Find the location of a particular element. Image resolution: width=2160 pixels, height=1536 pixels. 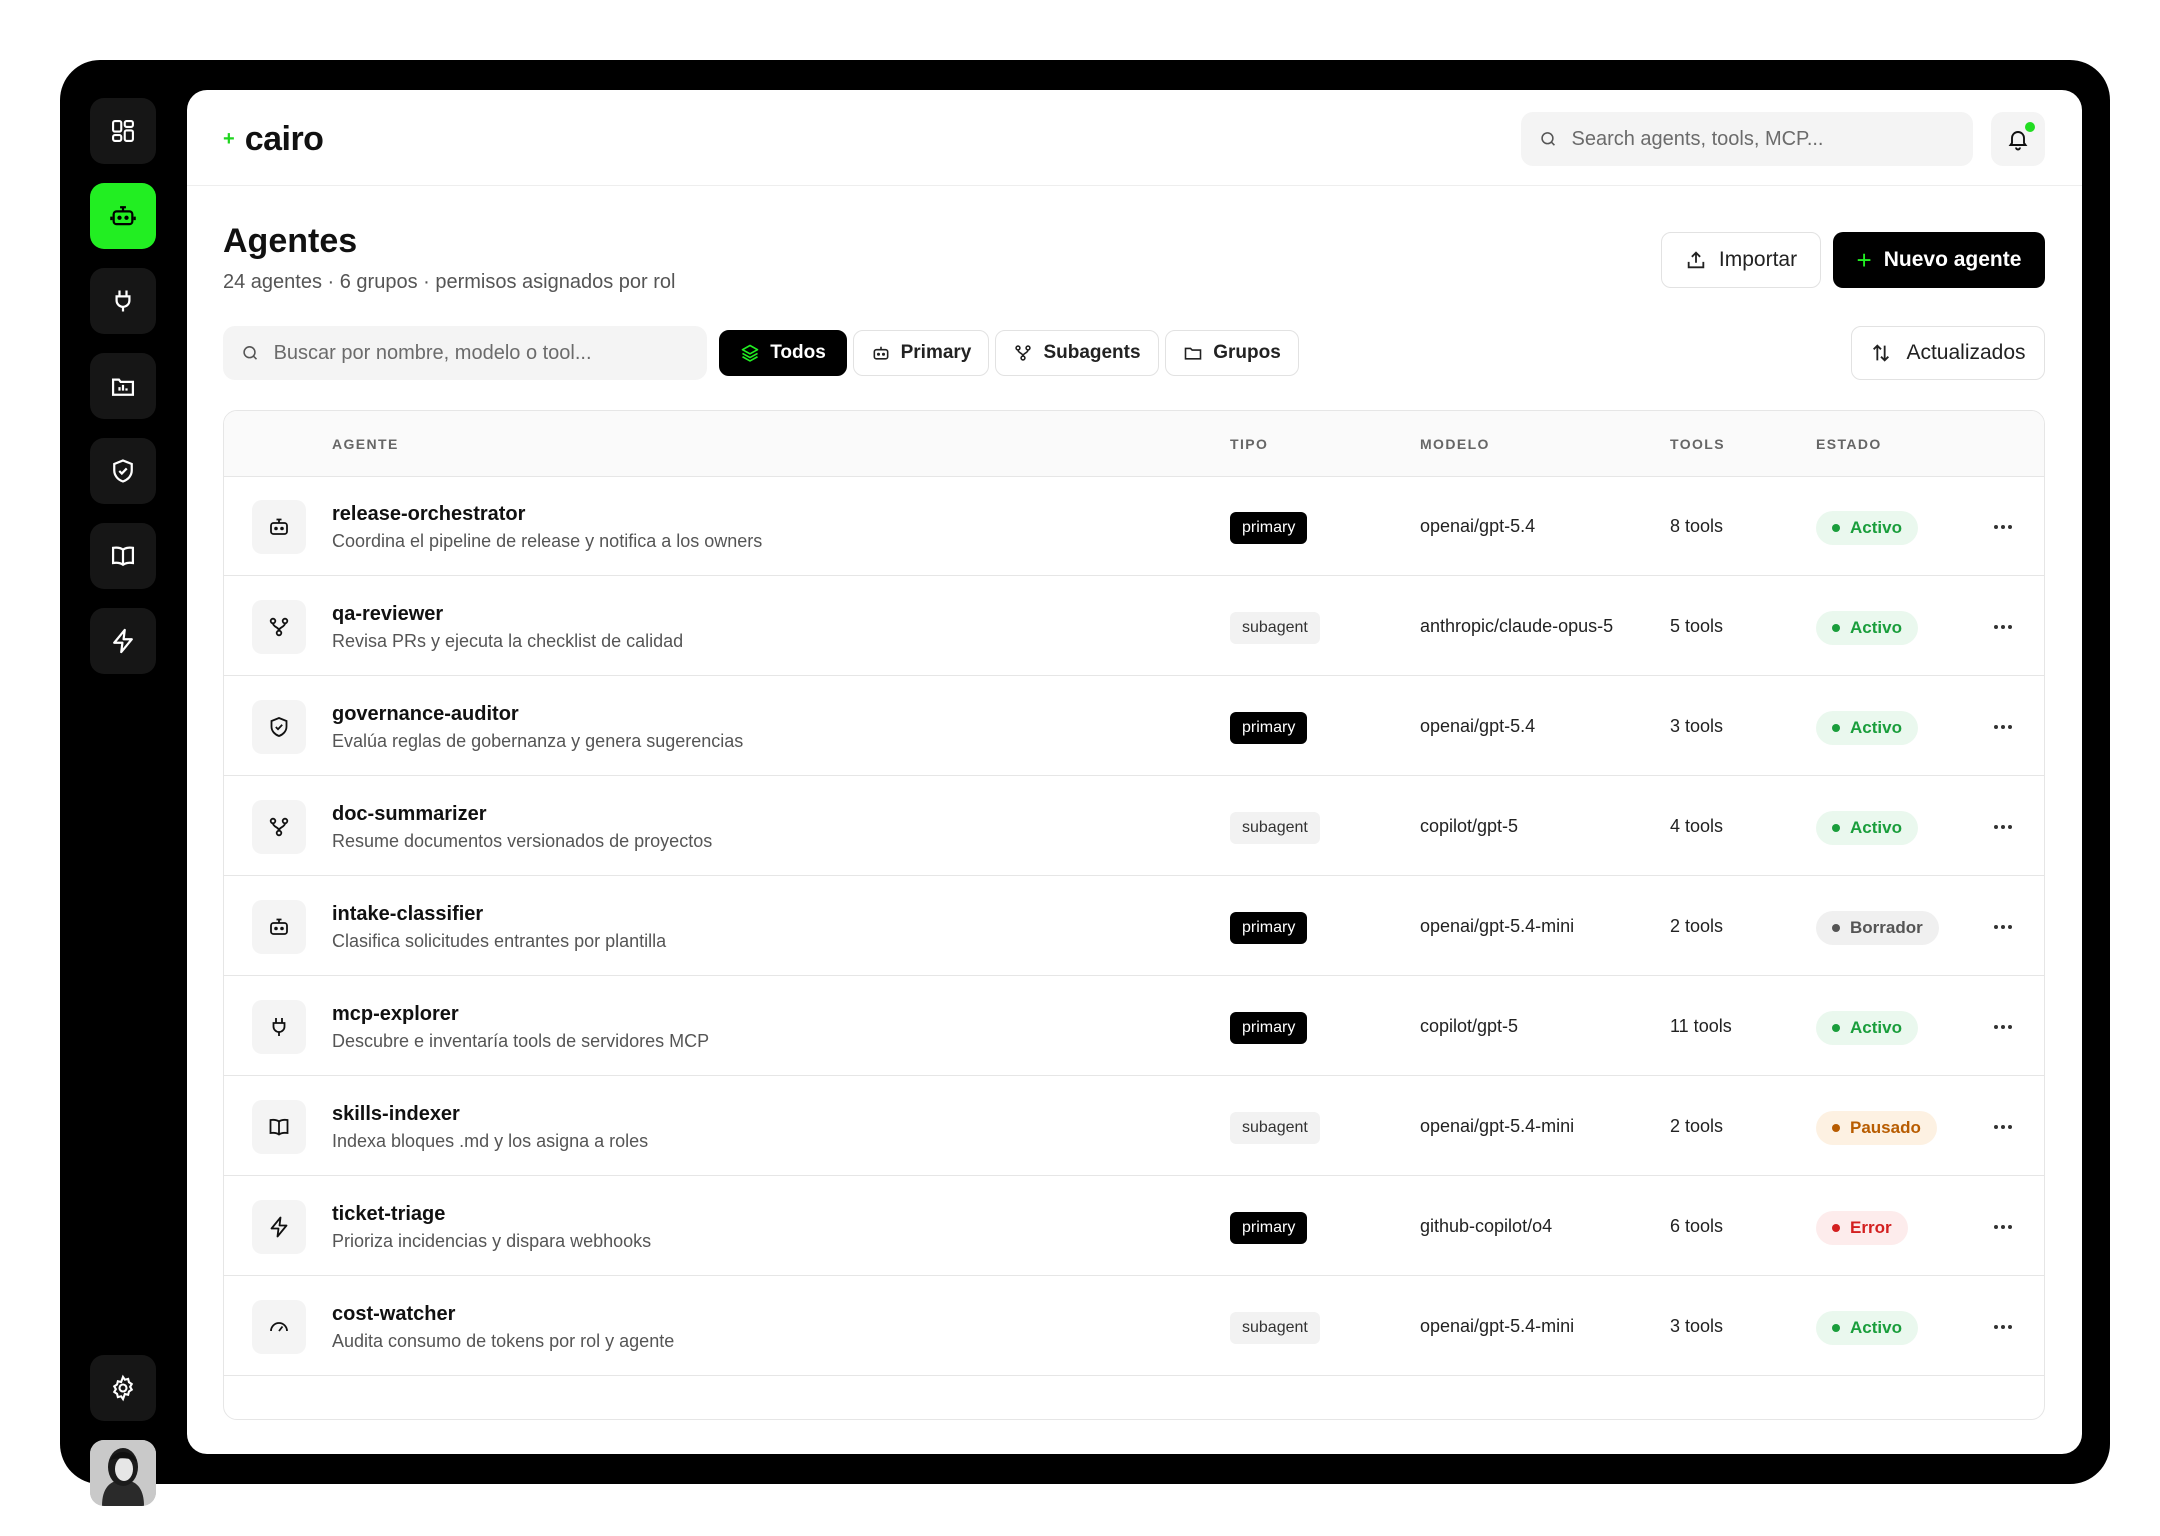

agent-tools-count: 6 tools is located at coordinates (1697, 1226).